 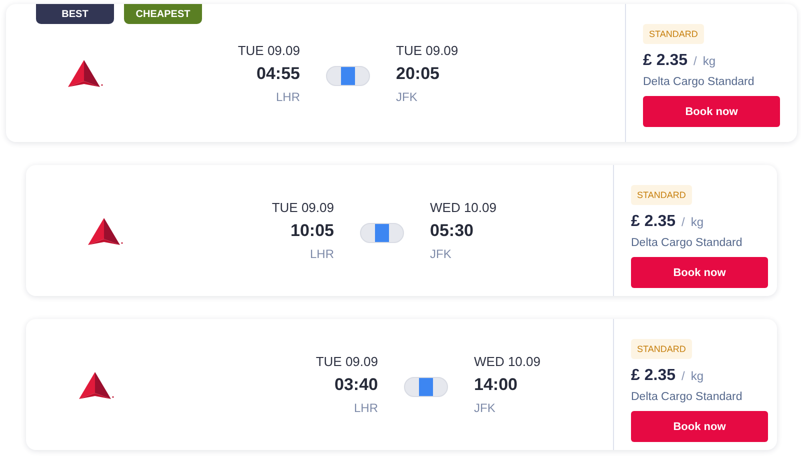 I want to click on arrival-time: 05:30, so click(x=452, y=231).